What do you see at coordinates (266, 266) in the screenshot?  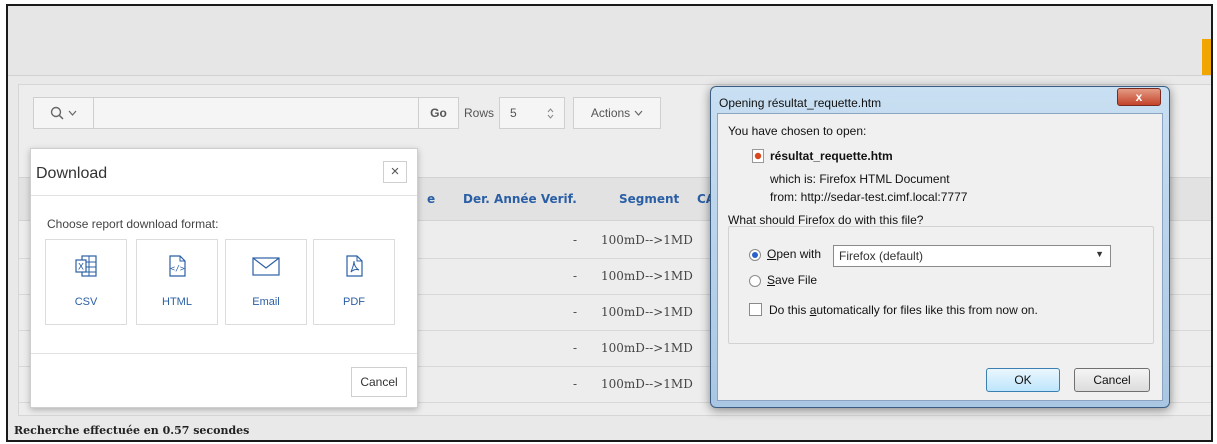 I see `envelope-icon` at bounding box center [266, 266].